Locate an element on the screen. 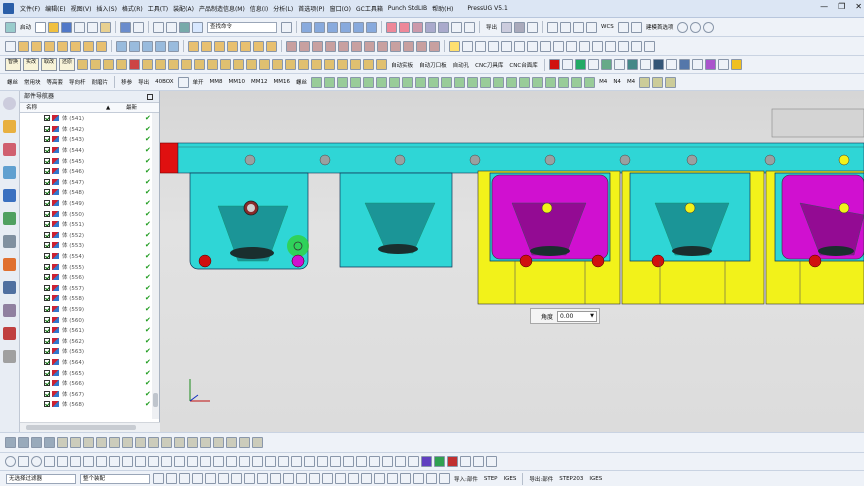 The image size is (864, 486). tree-row: 体 (543) ✔ is located at coordinates (89, 139).